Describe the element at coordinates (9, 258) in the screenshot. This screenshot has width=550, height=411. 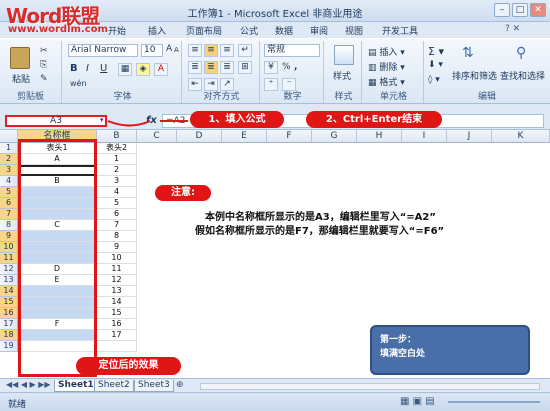
I see `row-header: 11` at that location.